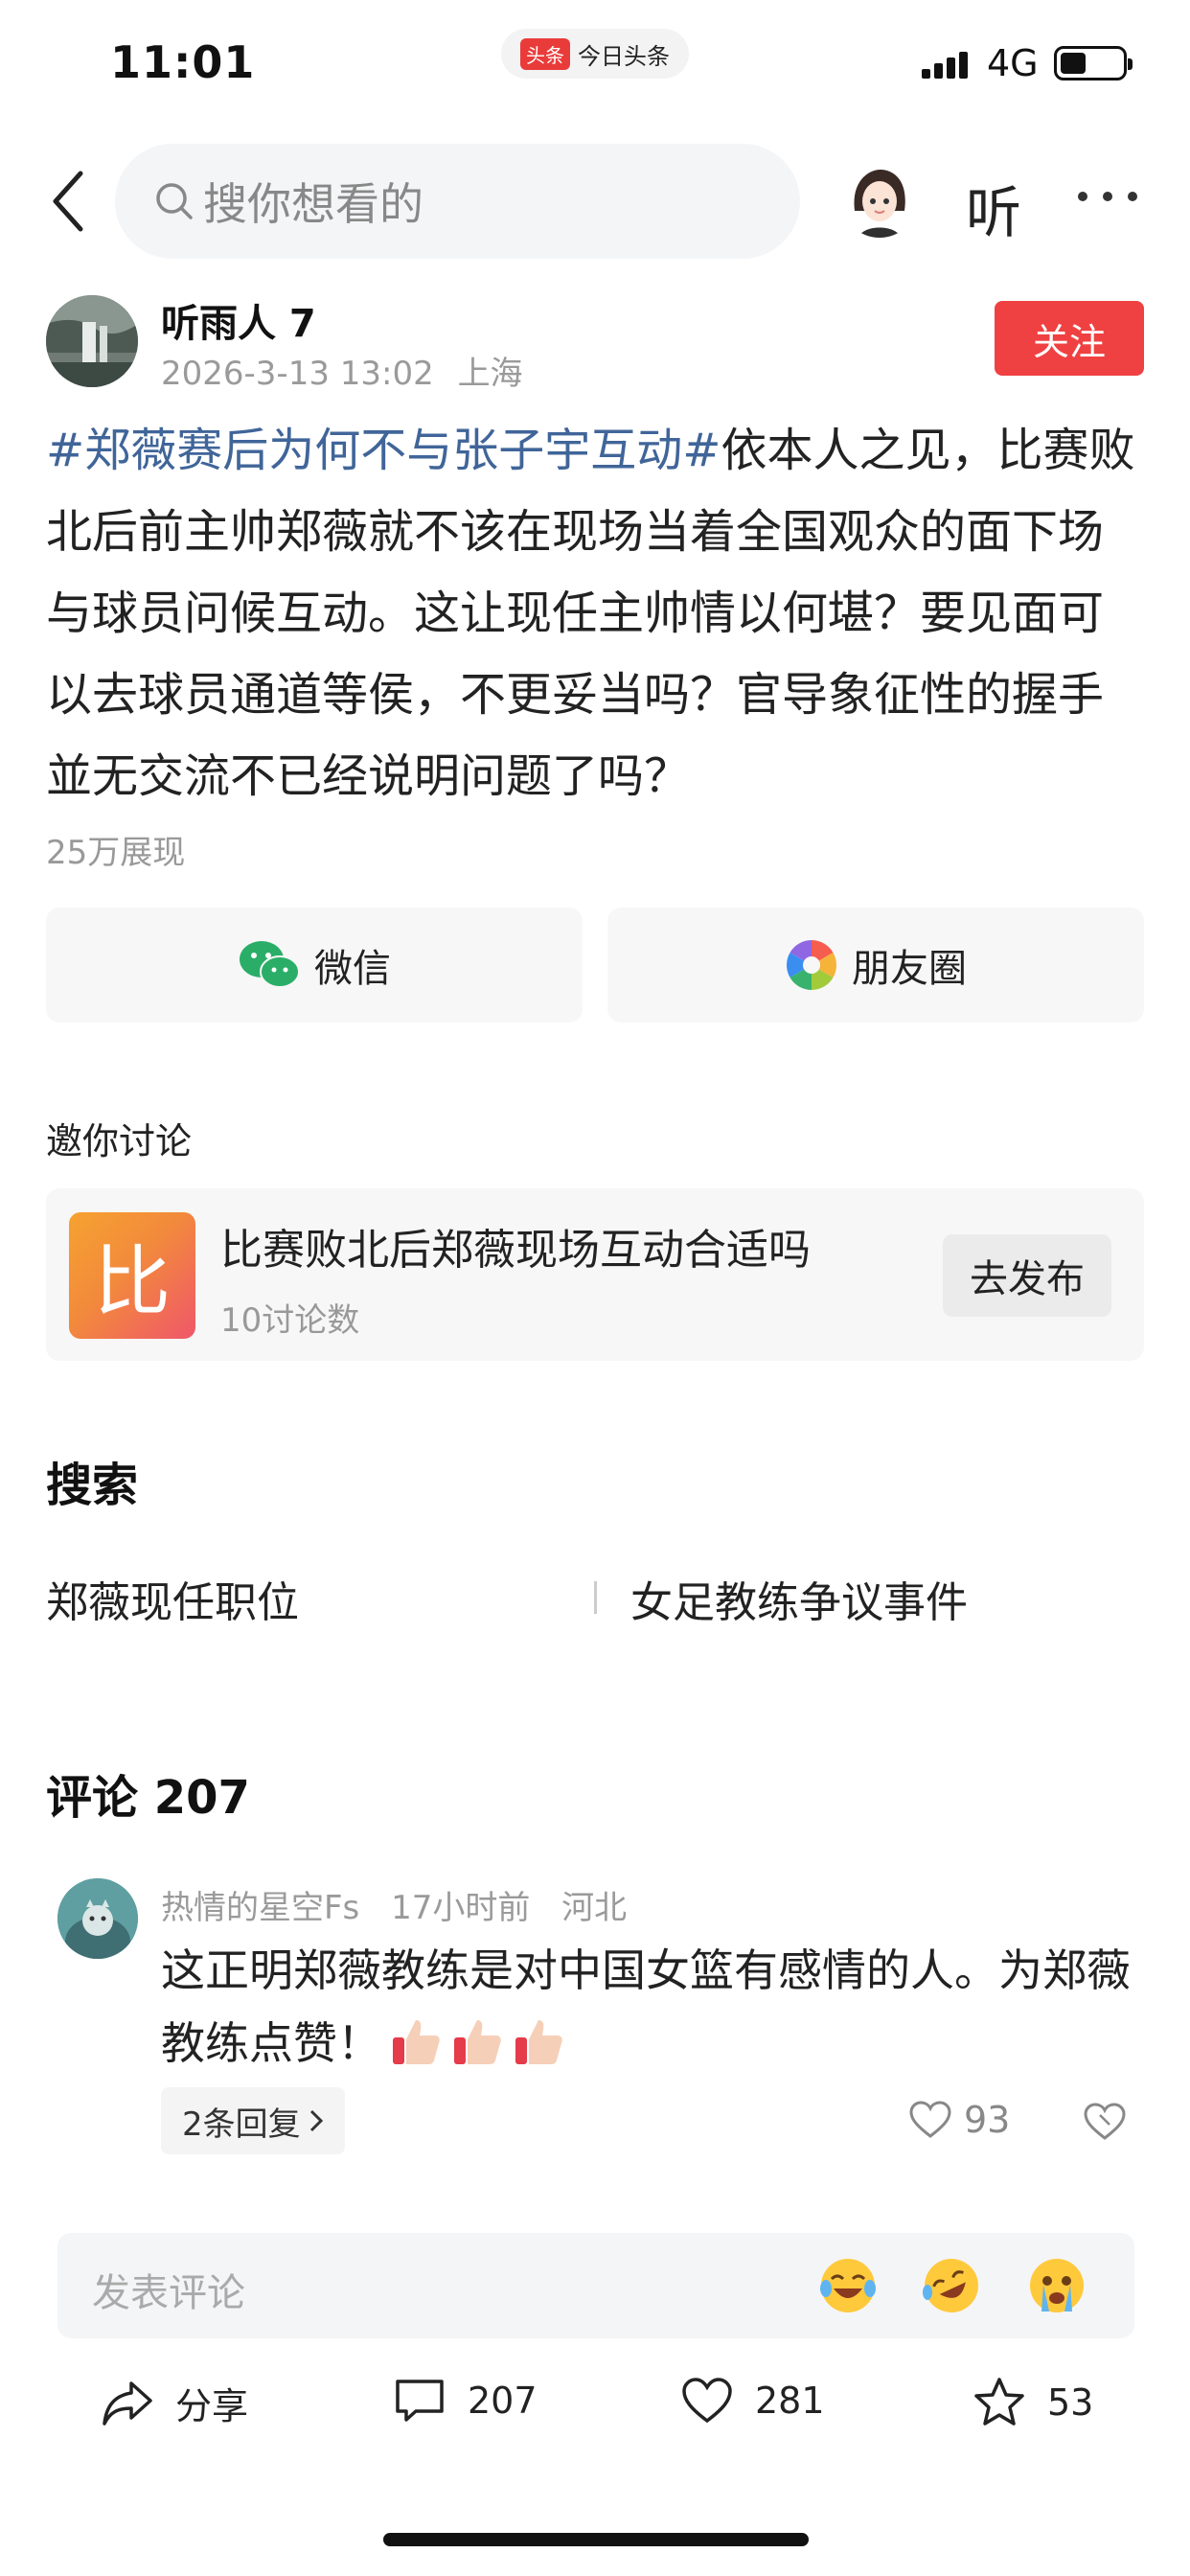  I want to click on replies-label: 2条回复, so click(242, 2124).